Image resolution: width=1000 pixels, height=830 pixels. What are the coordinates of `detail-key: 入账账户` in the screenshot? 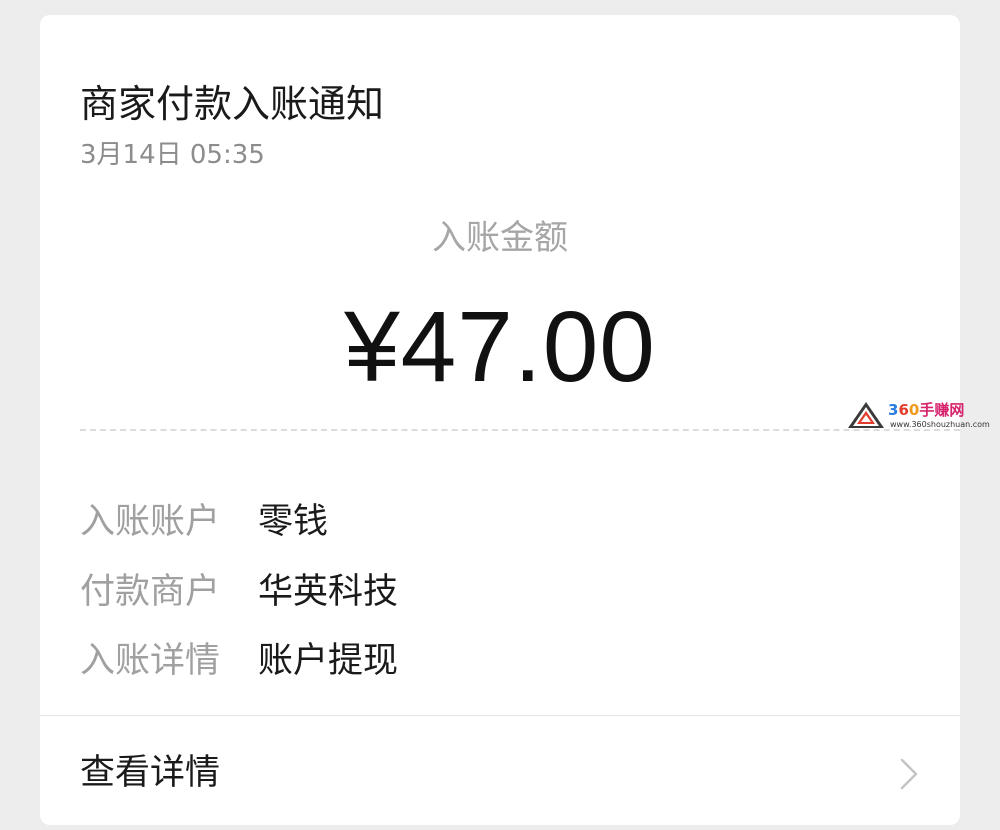 It's located at (150, 521).